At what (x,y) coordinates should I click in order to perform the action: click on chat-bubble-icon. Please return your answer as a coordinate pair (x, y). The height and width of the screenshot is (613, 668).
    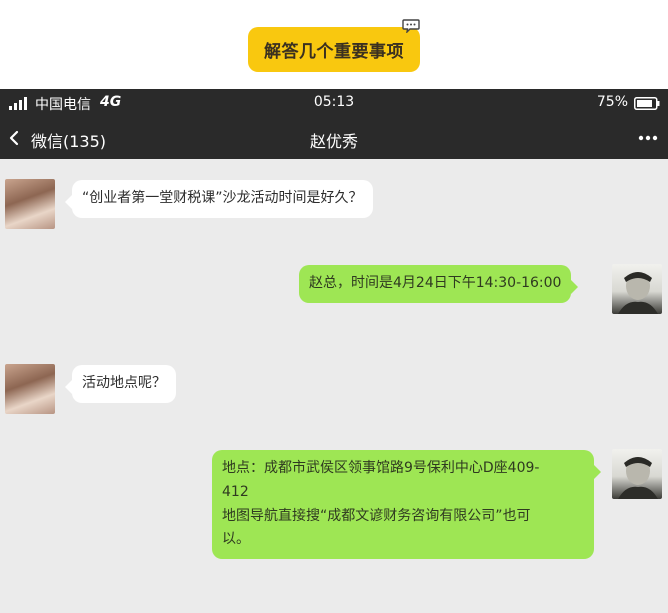
    Looking at the image, I should click on (411, 26).